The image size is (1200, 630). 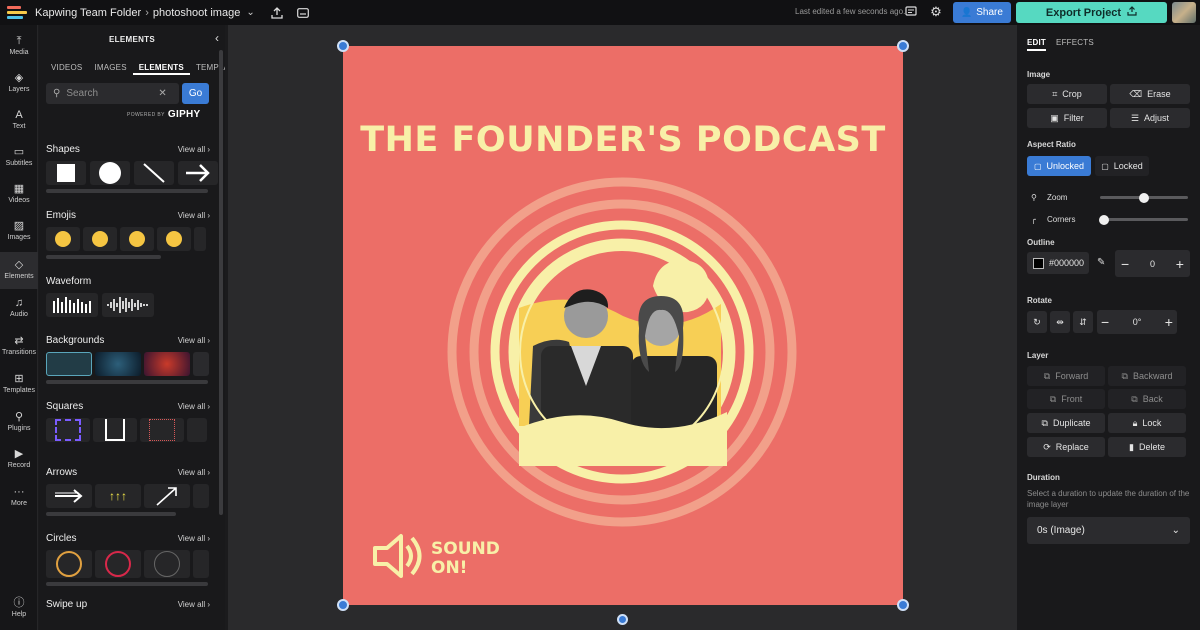 What do you see at coordinates (1037, 322) in the screenshot?
I see `rotate-icon: ↻` at bounding box center [1037, 322].